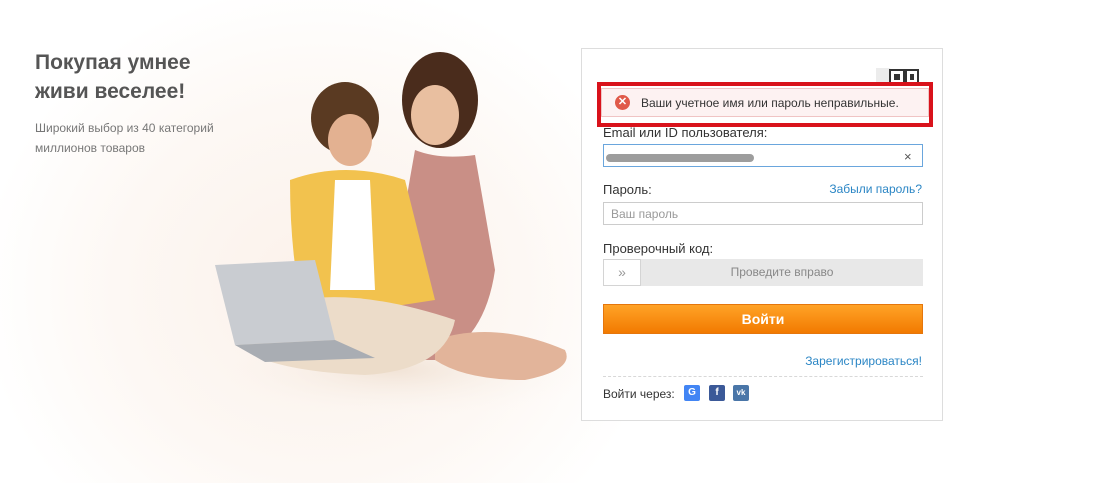 The width and height of the screenshot is (1107, 483). What do you see at coordinates (639, 394) in the screenshot?
I see `social-login-label: Войти через:` at bounding box center [639, 394].